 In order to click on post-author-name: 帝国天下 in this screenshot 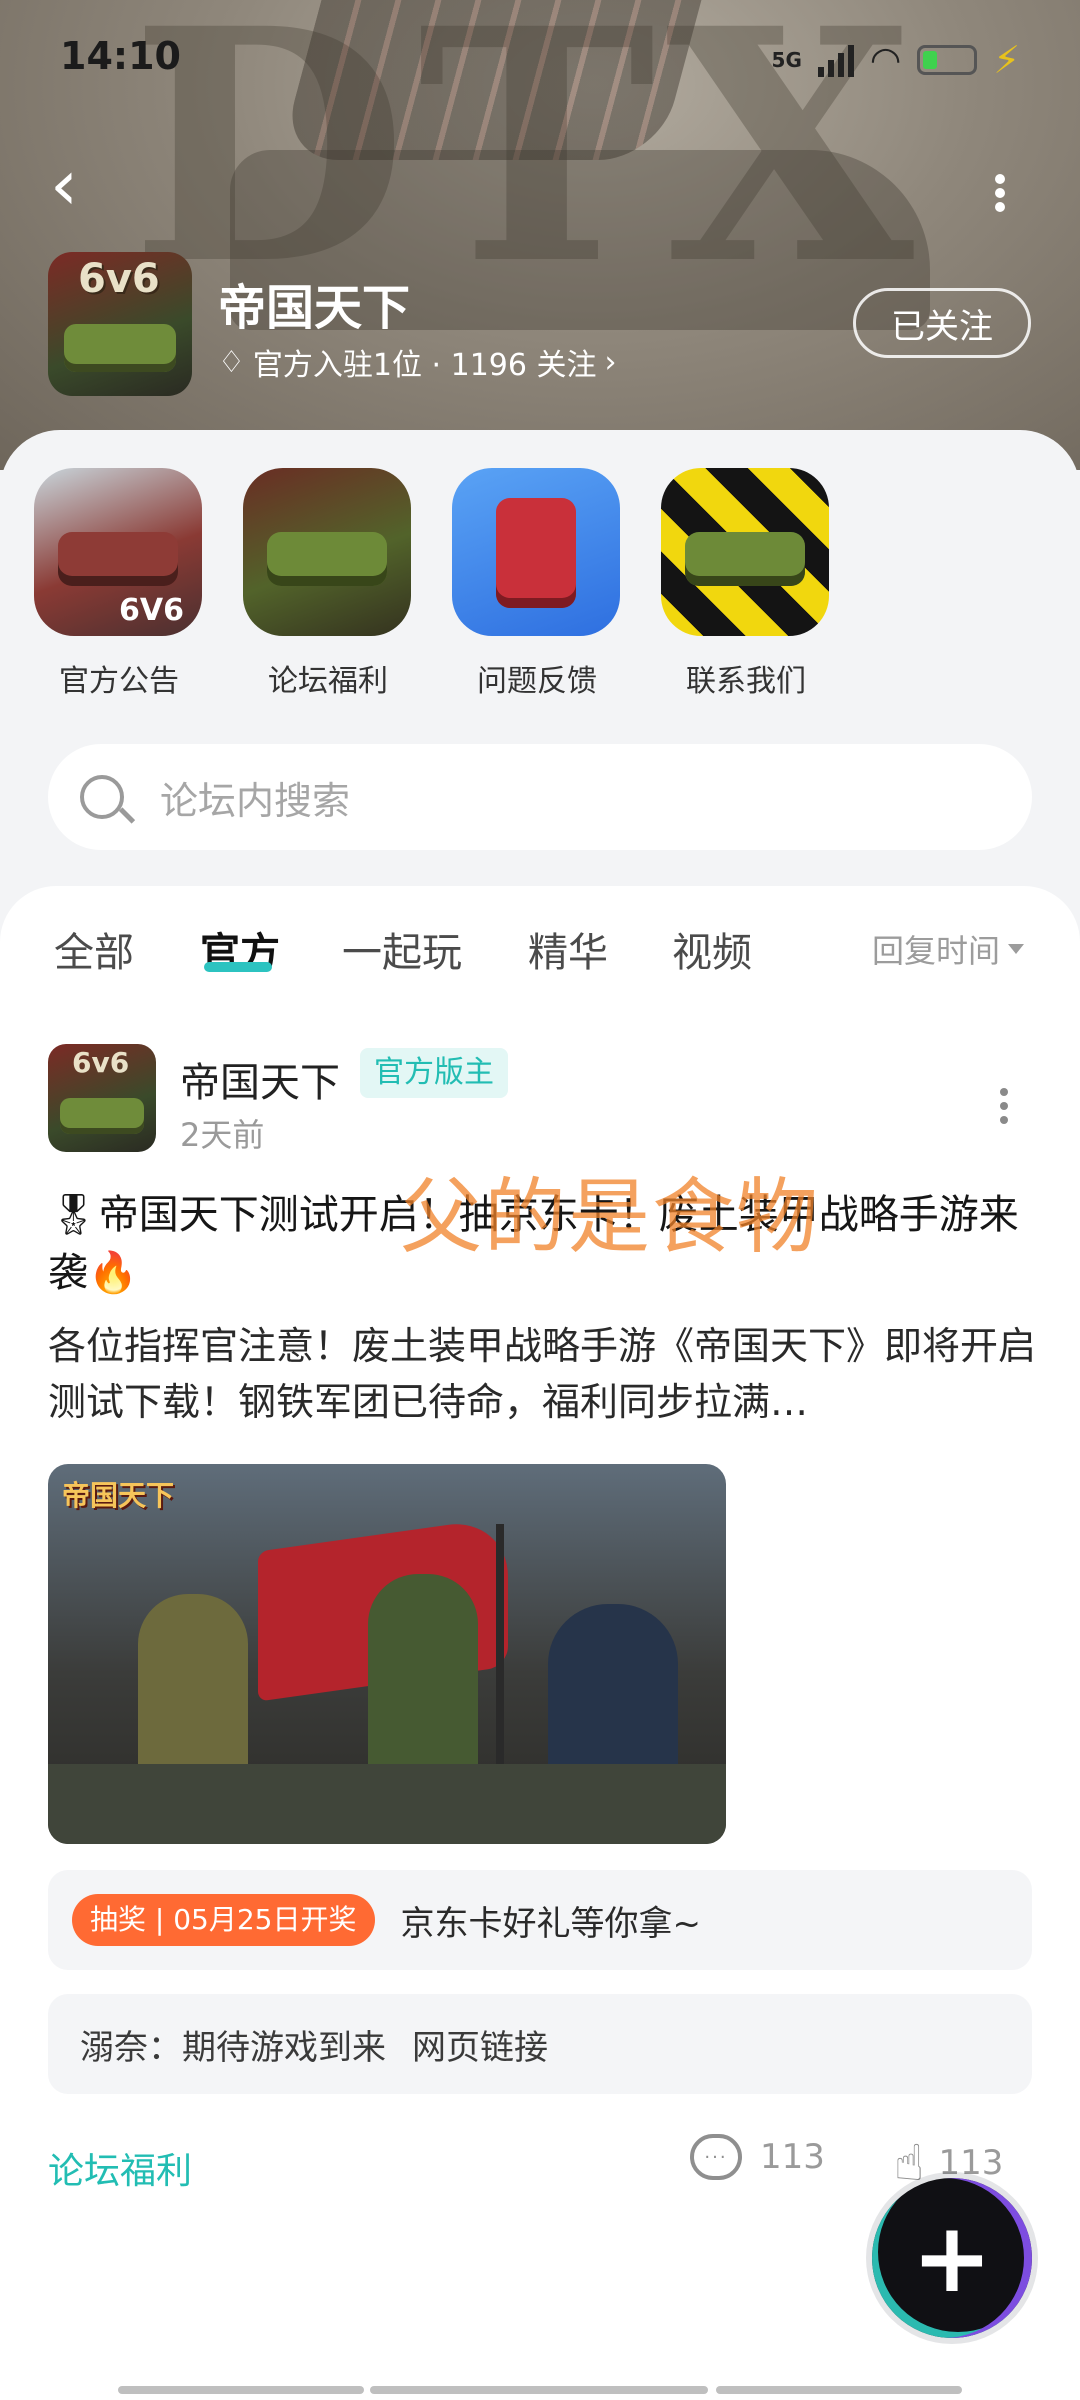, I will do `click(260, 1079)`.